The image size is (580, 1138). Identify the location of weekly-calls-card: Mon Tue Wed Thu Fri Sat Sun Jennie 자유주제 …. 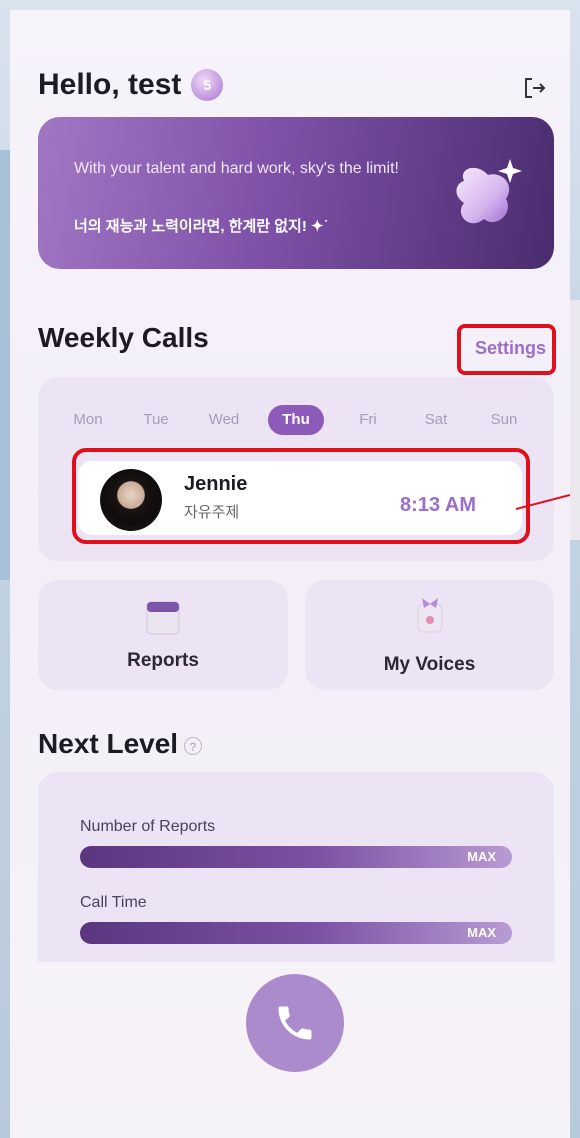
(296, 469).